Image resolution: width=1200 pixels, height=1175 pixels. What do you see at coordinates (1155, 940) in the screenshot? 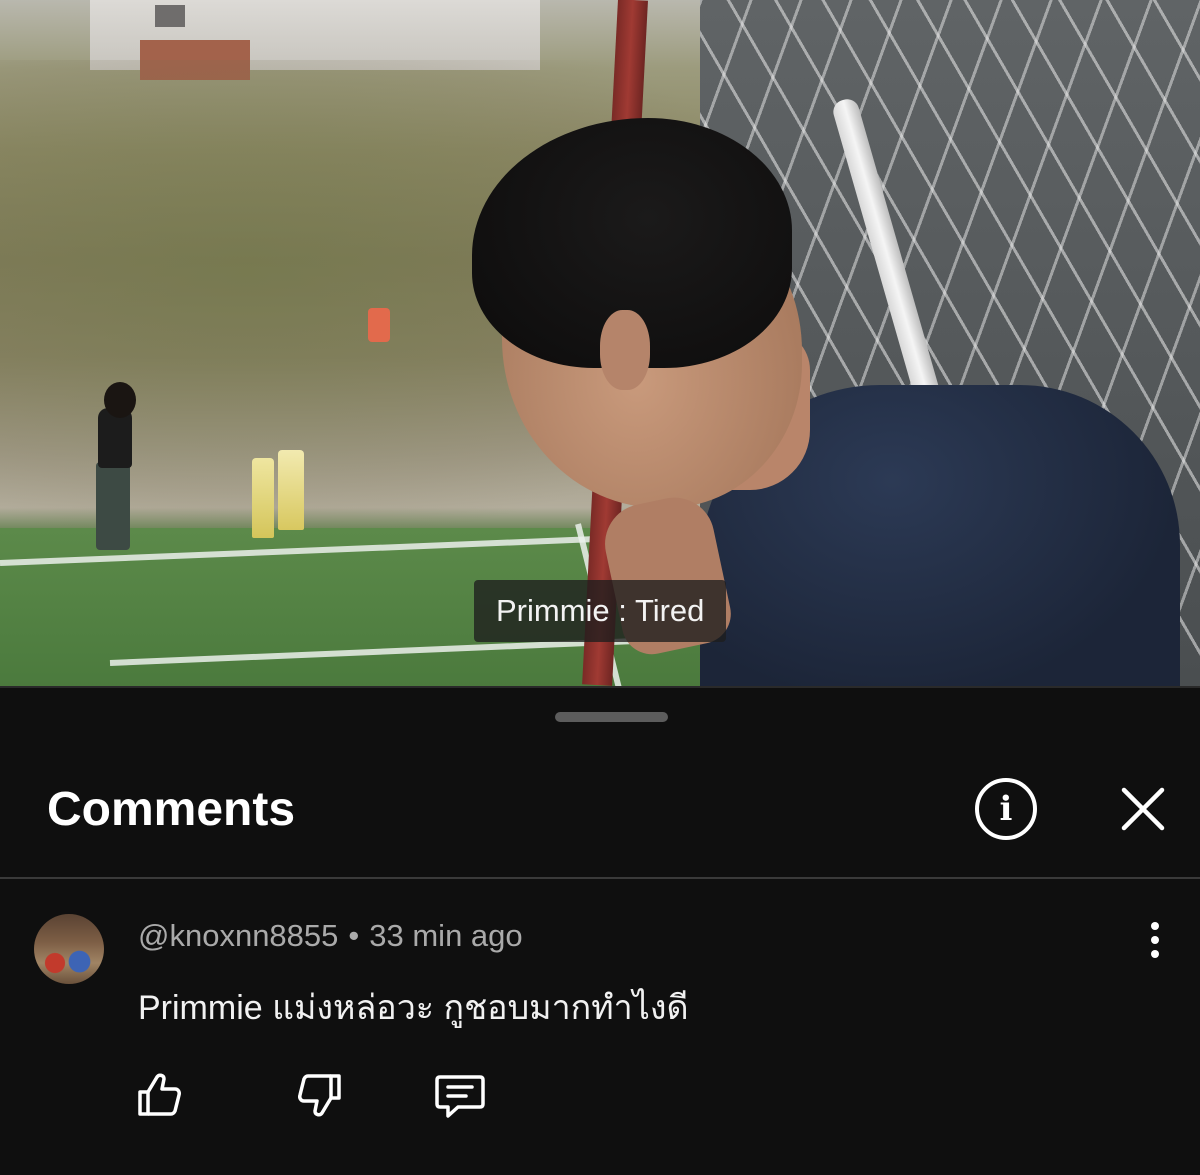
I see `more-options-icon` at bounding box center [1155, 940].